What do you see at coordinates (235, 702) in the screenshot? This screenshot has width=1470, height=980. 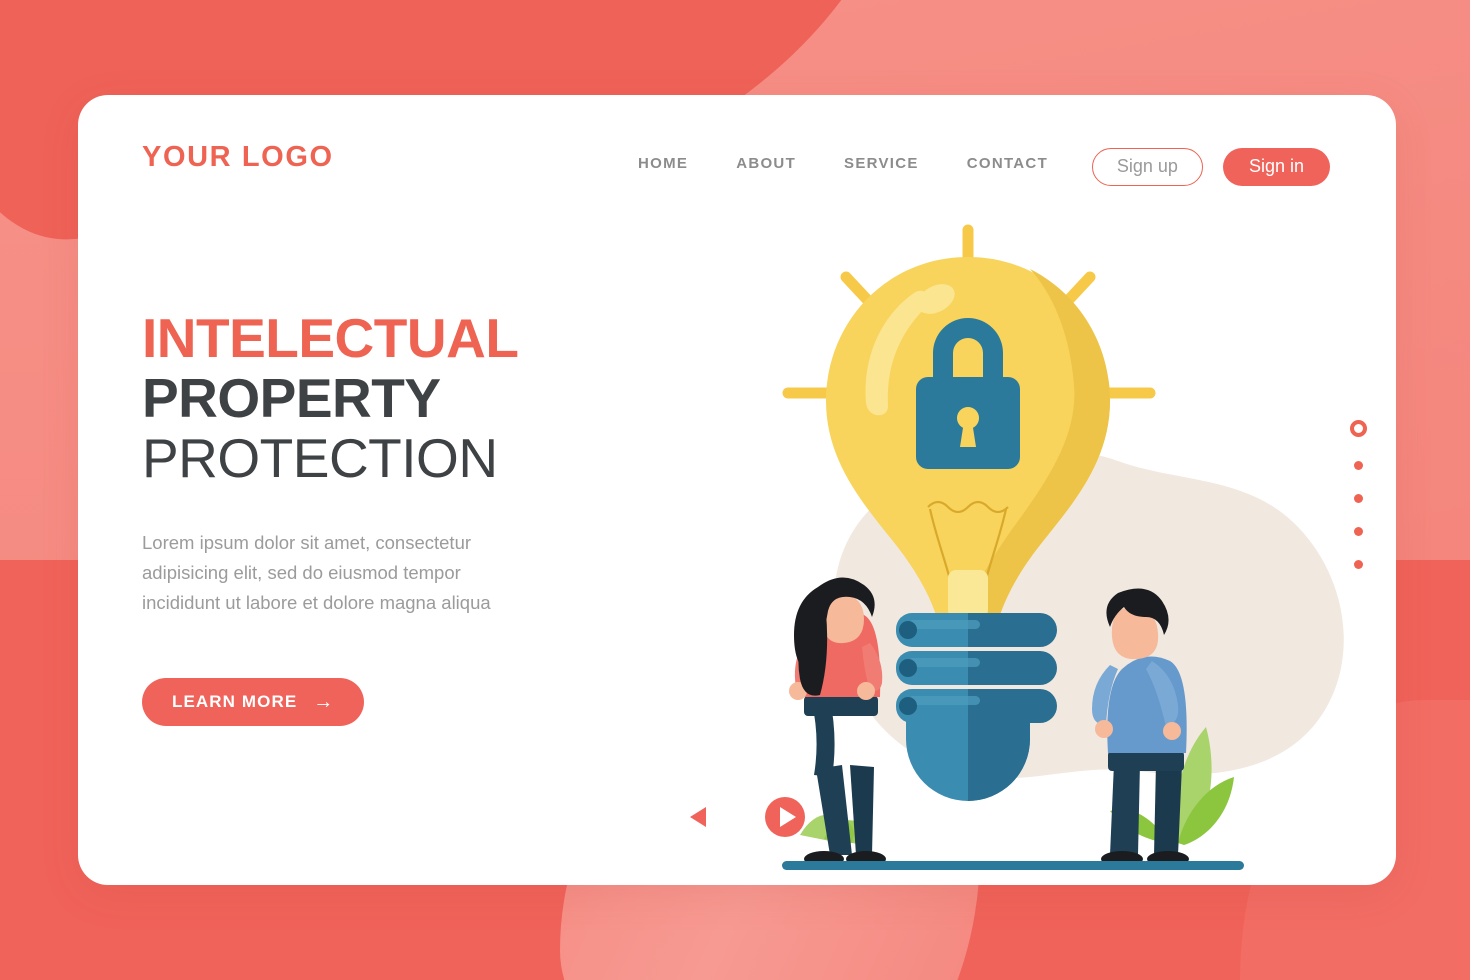 I see `learn-more-label: LEARN MORE` at bounding box center [235, 702].